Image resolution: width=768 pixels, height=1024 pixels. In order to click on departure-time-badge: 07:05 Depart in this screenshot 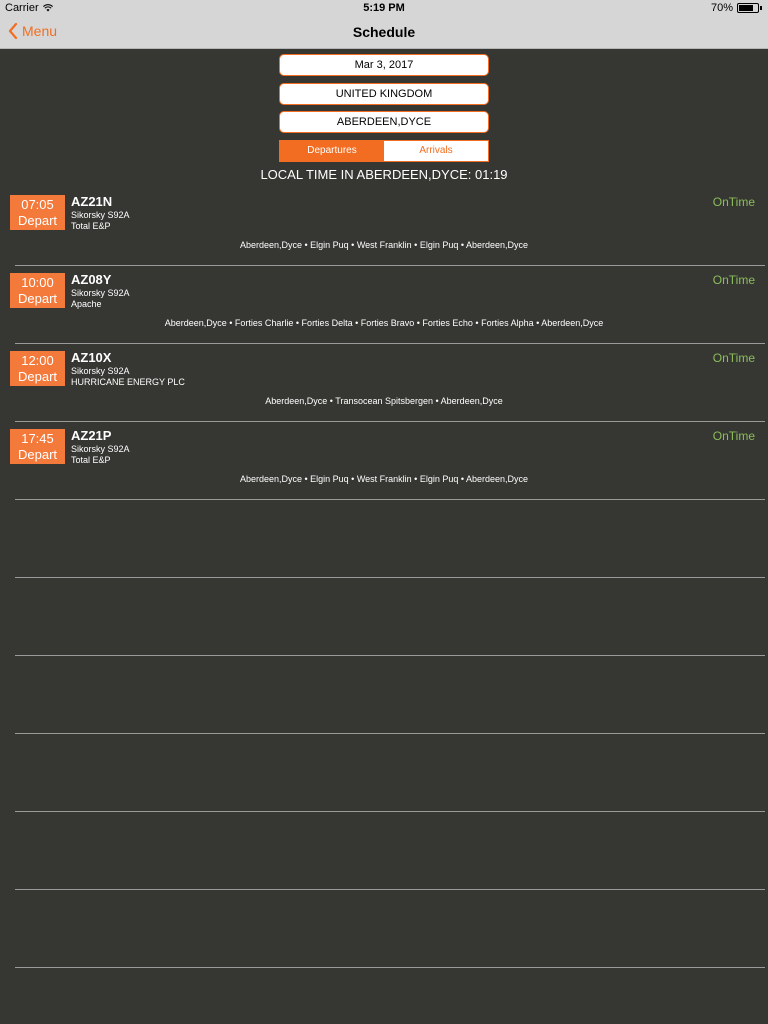, I will do `click(37, 212)`.